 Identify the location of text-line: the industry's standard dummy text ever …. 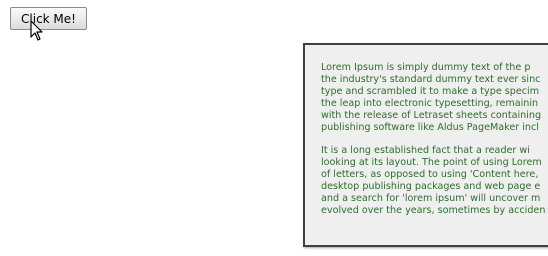
(431, 79).